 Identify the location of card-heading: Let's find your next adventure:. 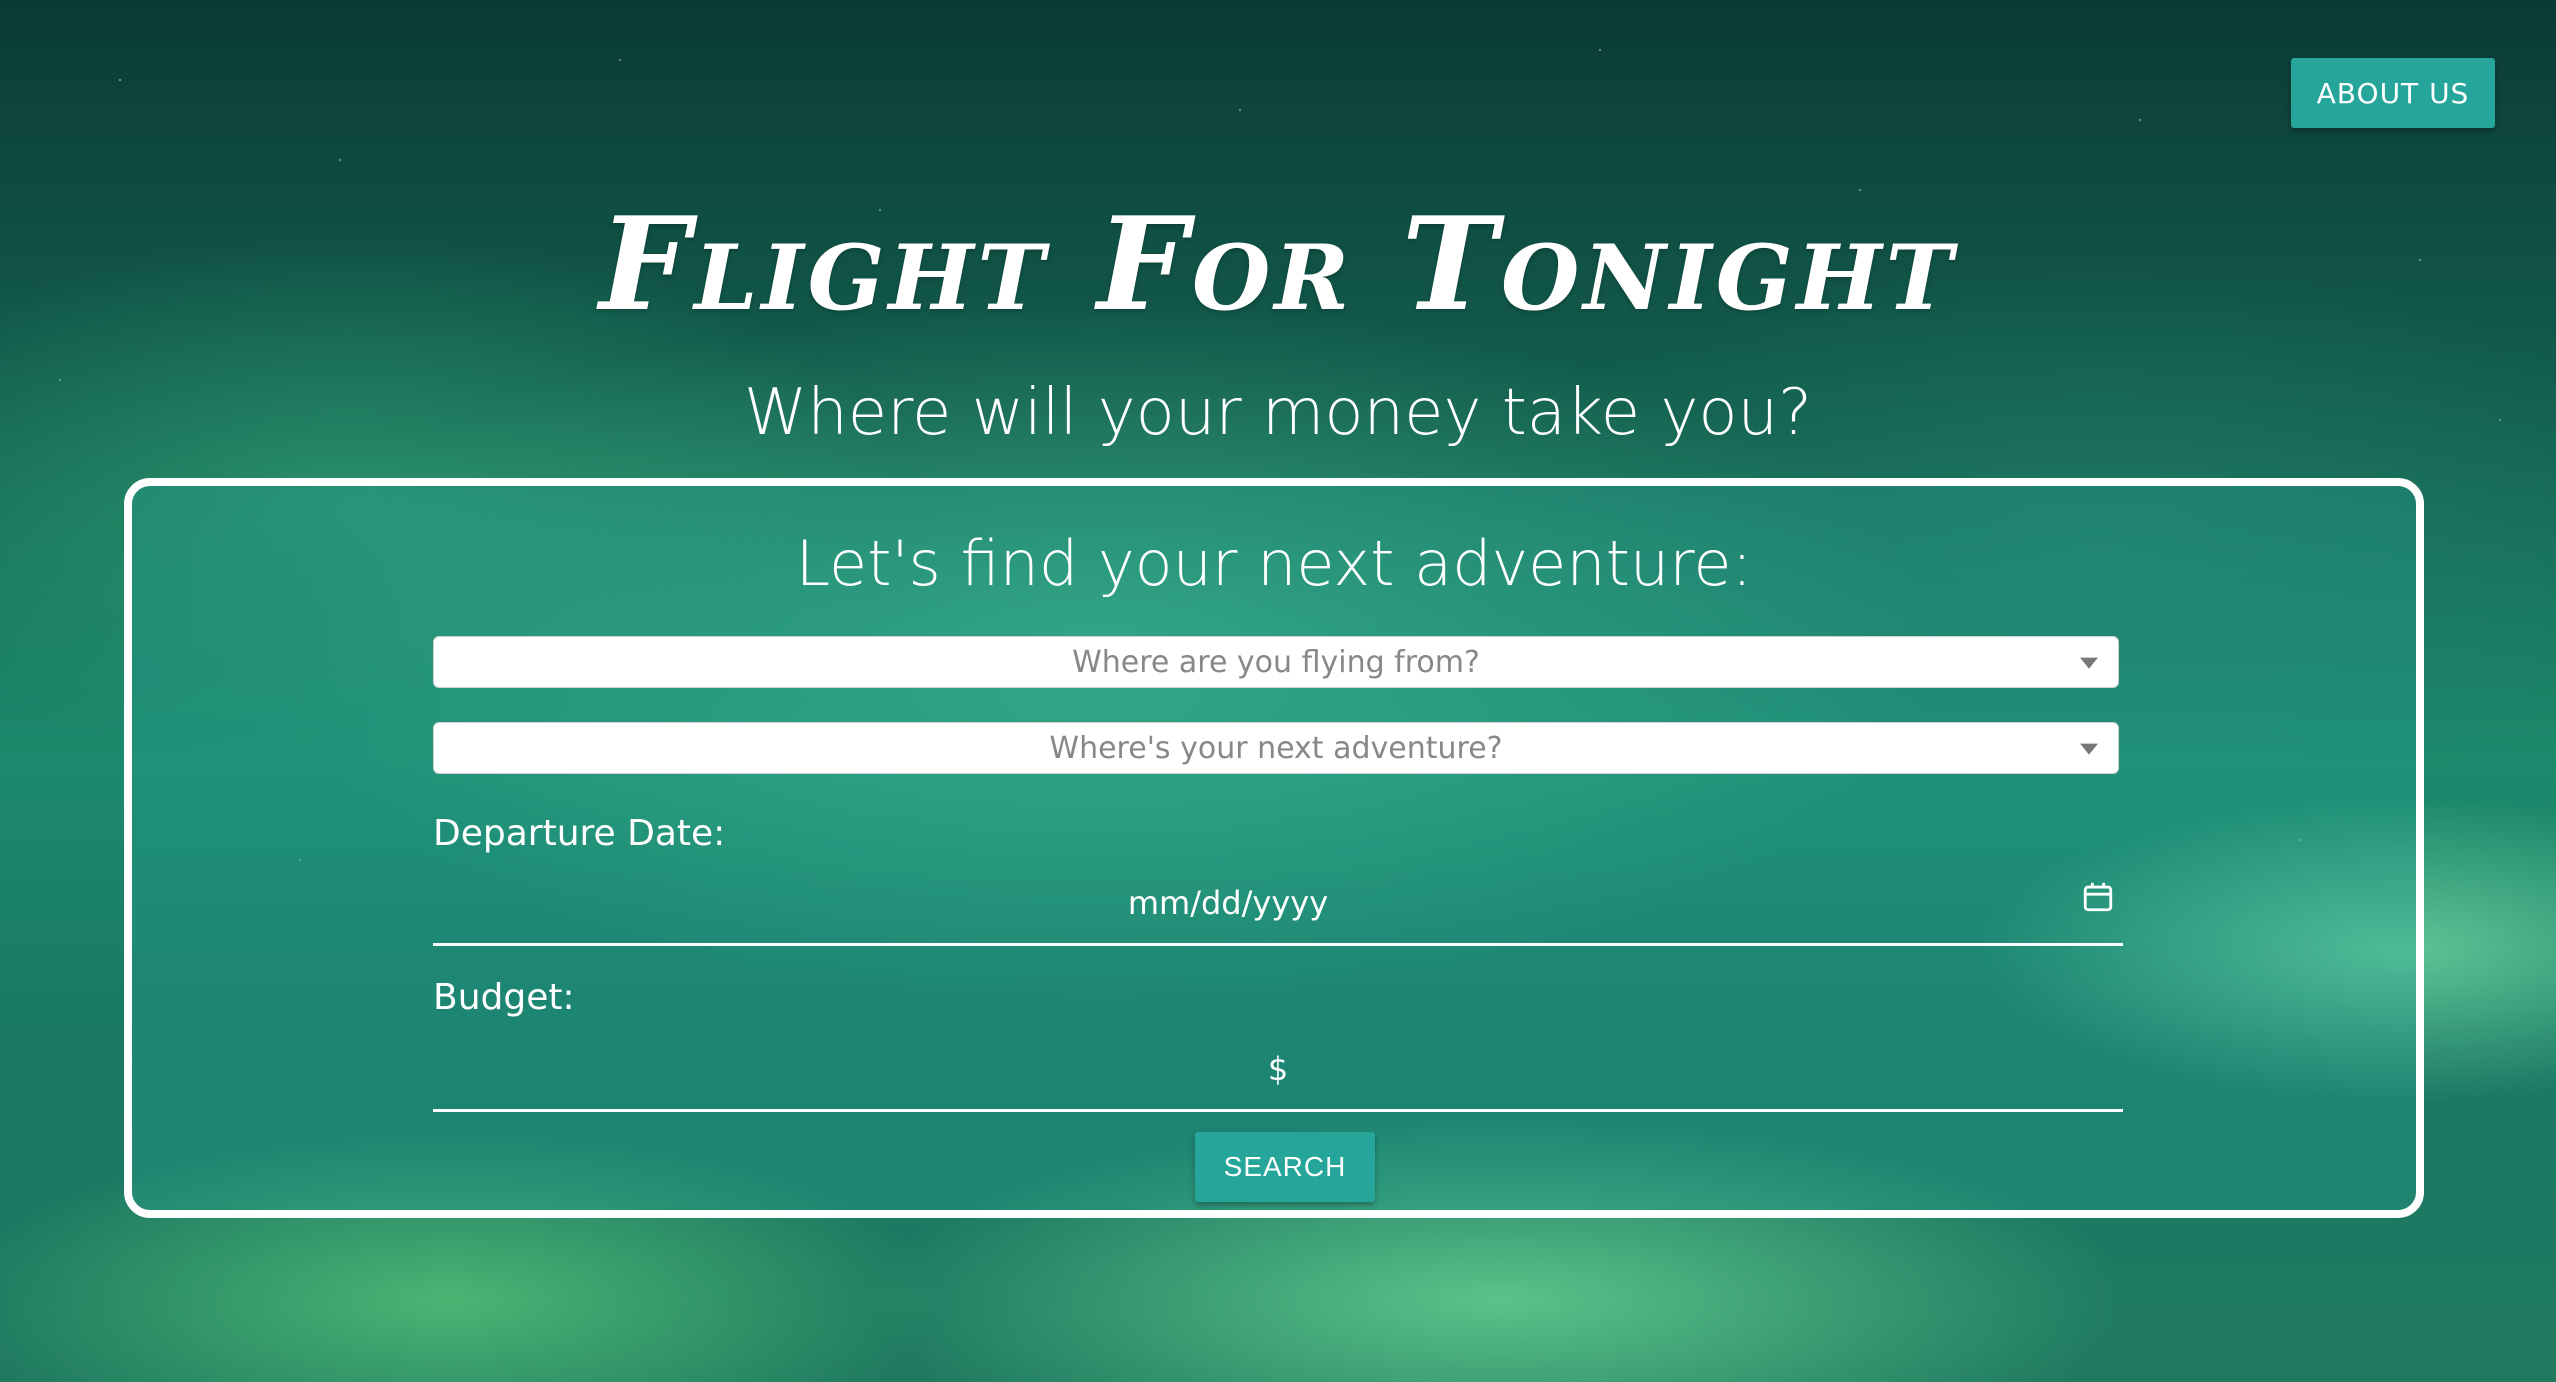
(1274, 563).